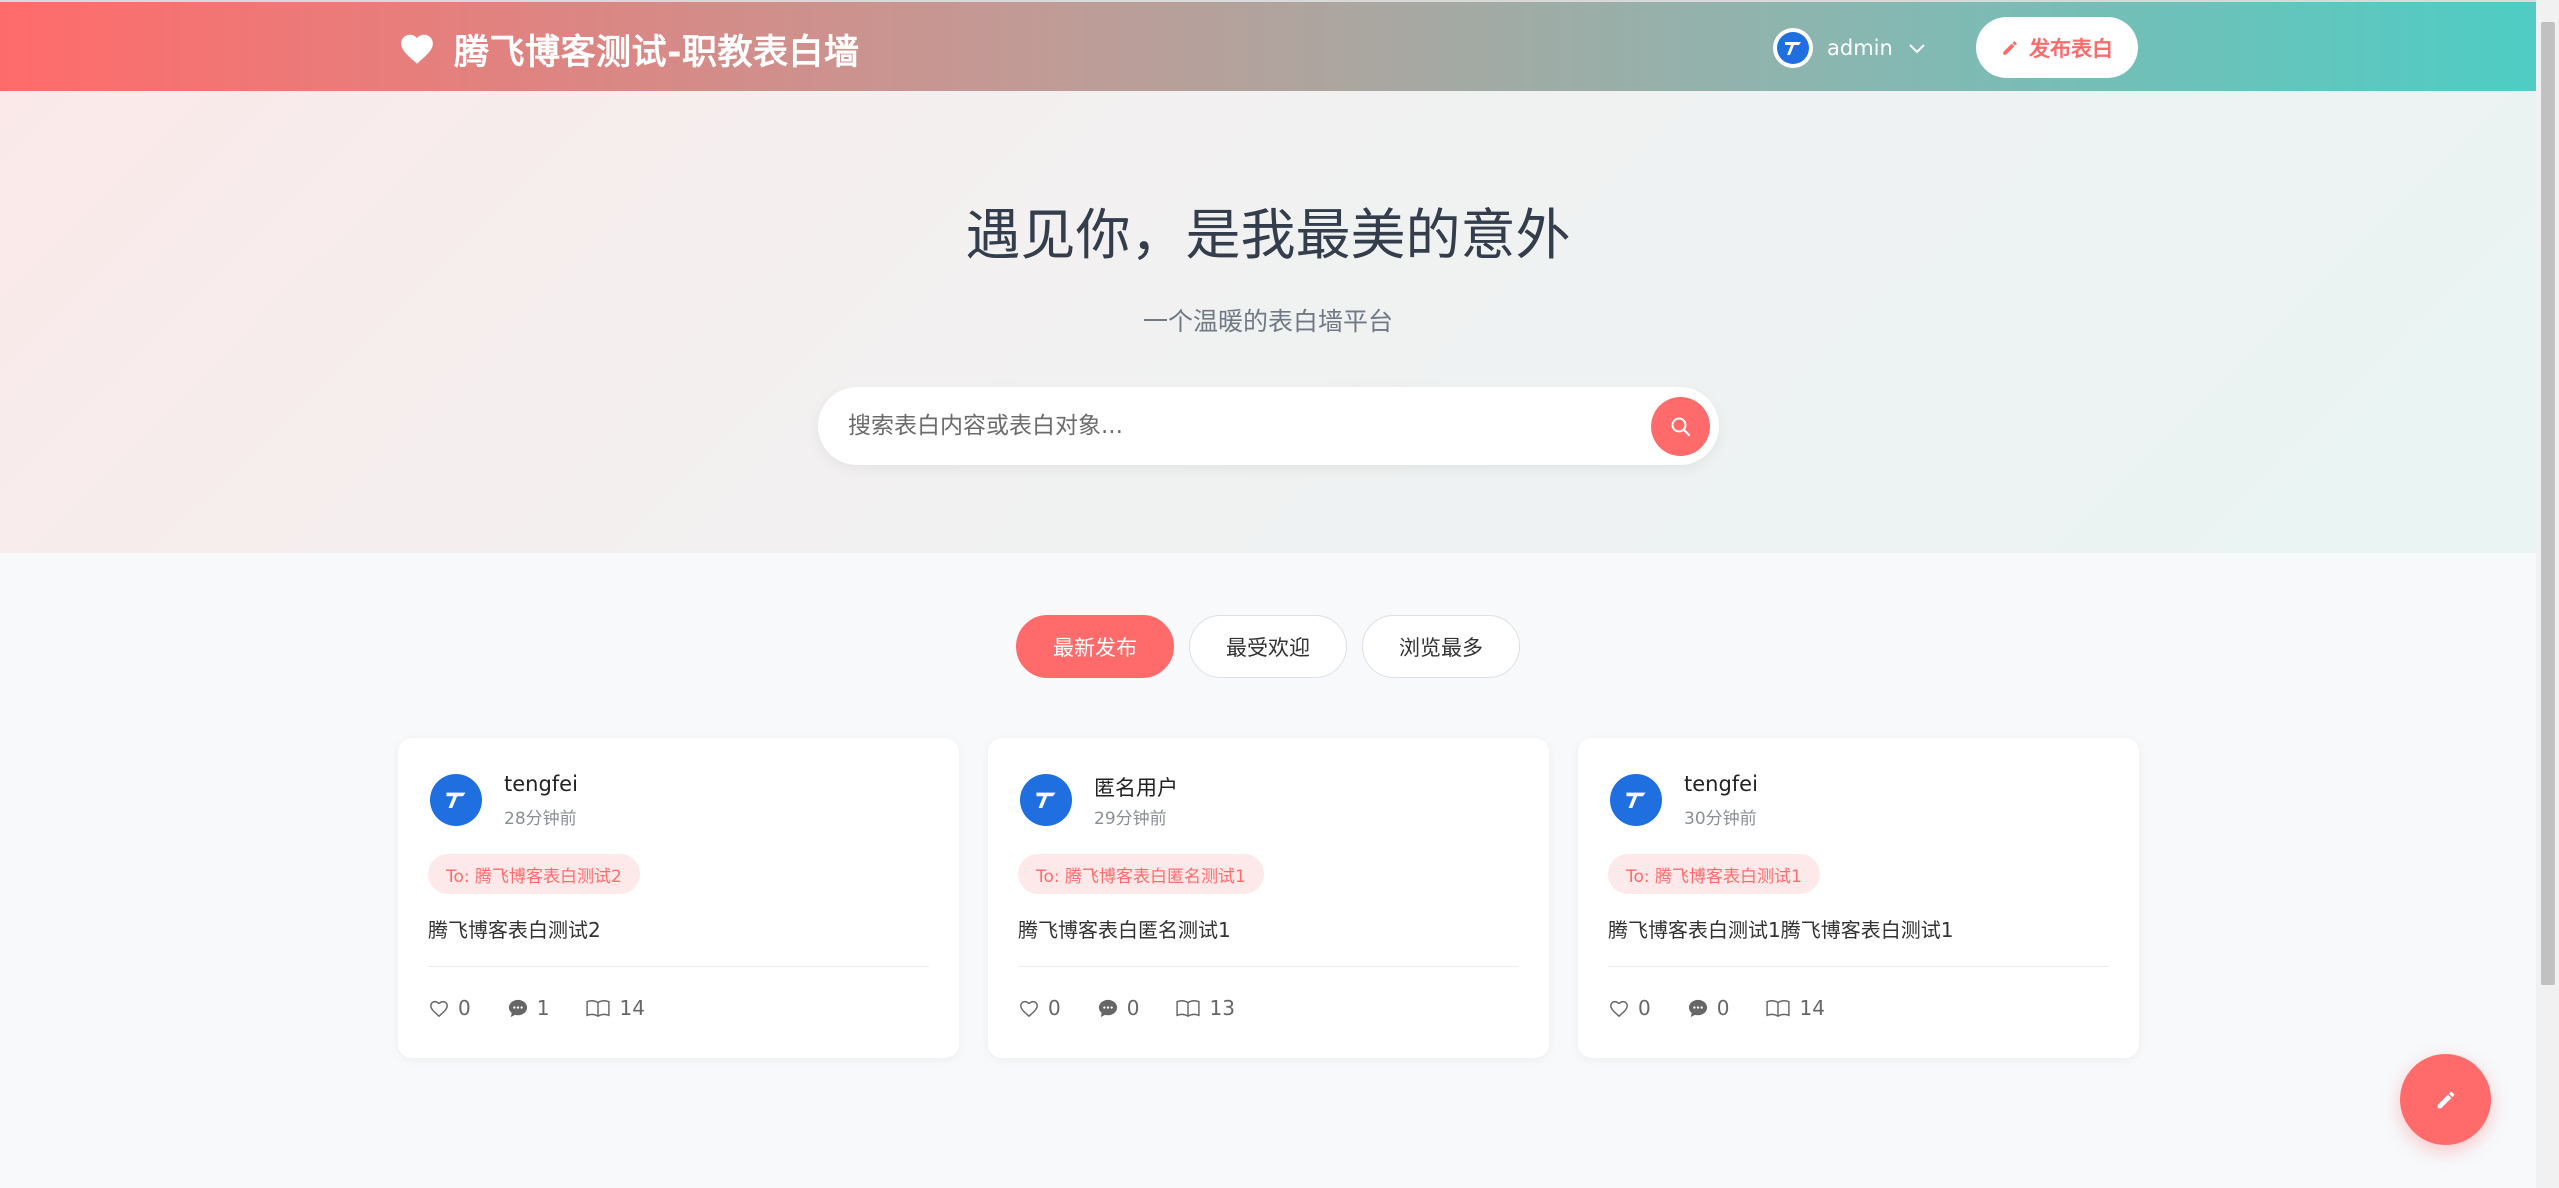 The width and height of the screenshot is (2559, 1188). Describe the element at coordinates (1268, 646) in the screenshot. I see `tab-popular: 最受欢迎` at that location.